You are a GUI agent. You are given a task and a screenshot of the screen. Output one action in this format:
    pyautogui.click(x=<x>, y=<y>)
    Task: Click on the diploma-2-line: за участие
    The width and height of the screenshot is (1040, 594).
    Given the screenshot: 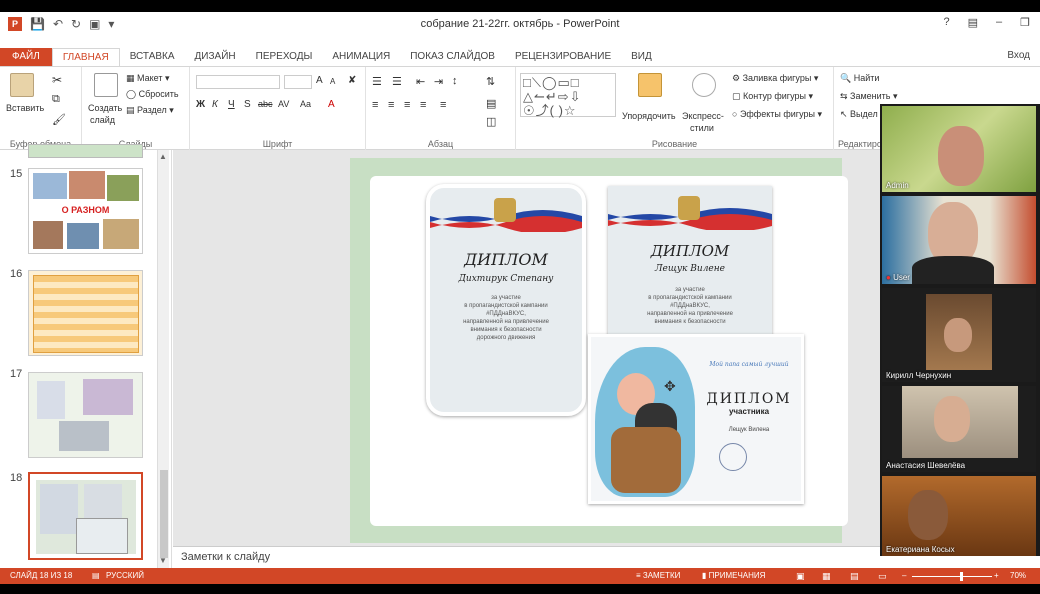 What is the action you would take?
    pyautogui.click(x=690, y=290)
    